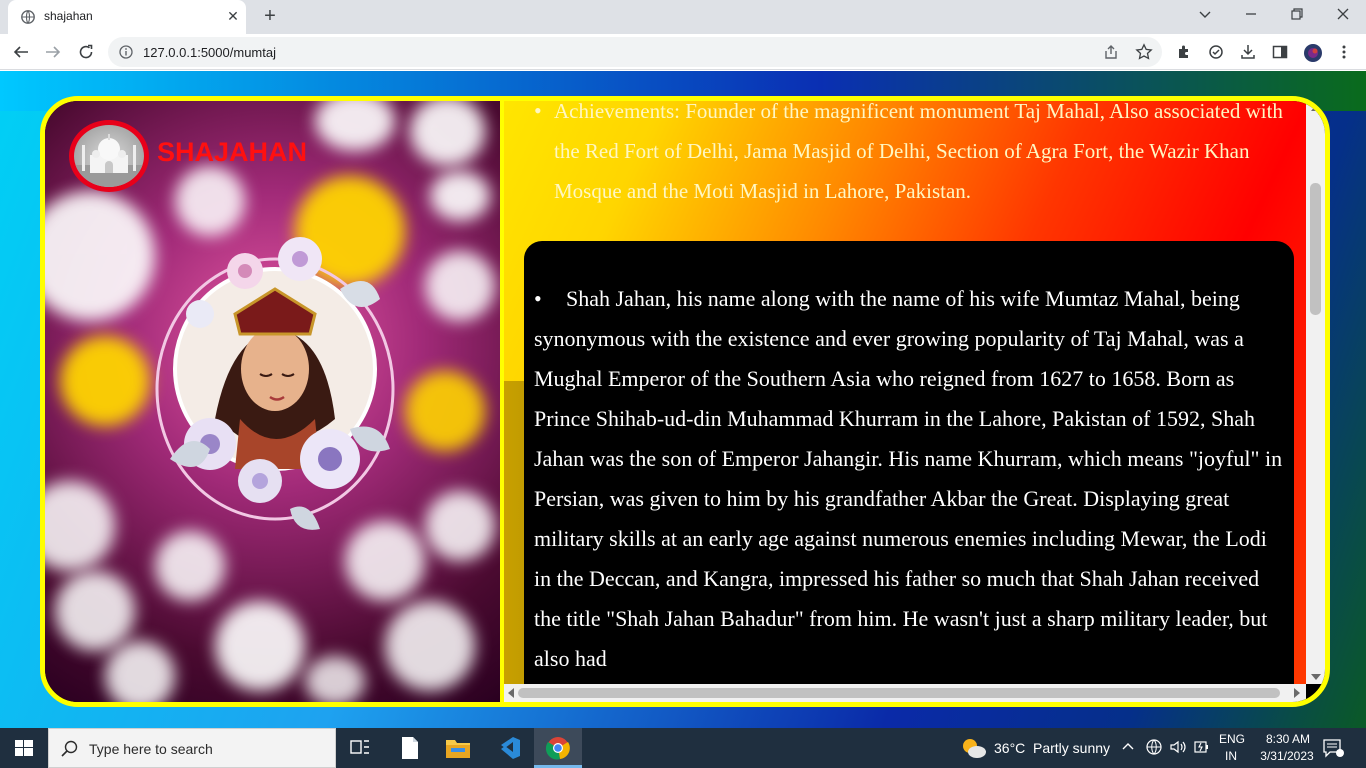  What do you see at coordinates (1297, 693) in the screenshot?
I see `scroll-right-arrow-icon` at bounding box center [1297, 693].